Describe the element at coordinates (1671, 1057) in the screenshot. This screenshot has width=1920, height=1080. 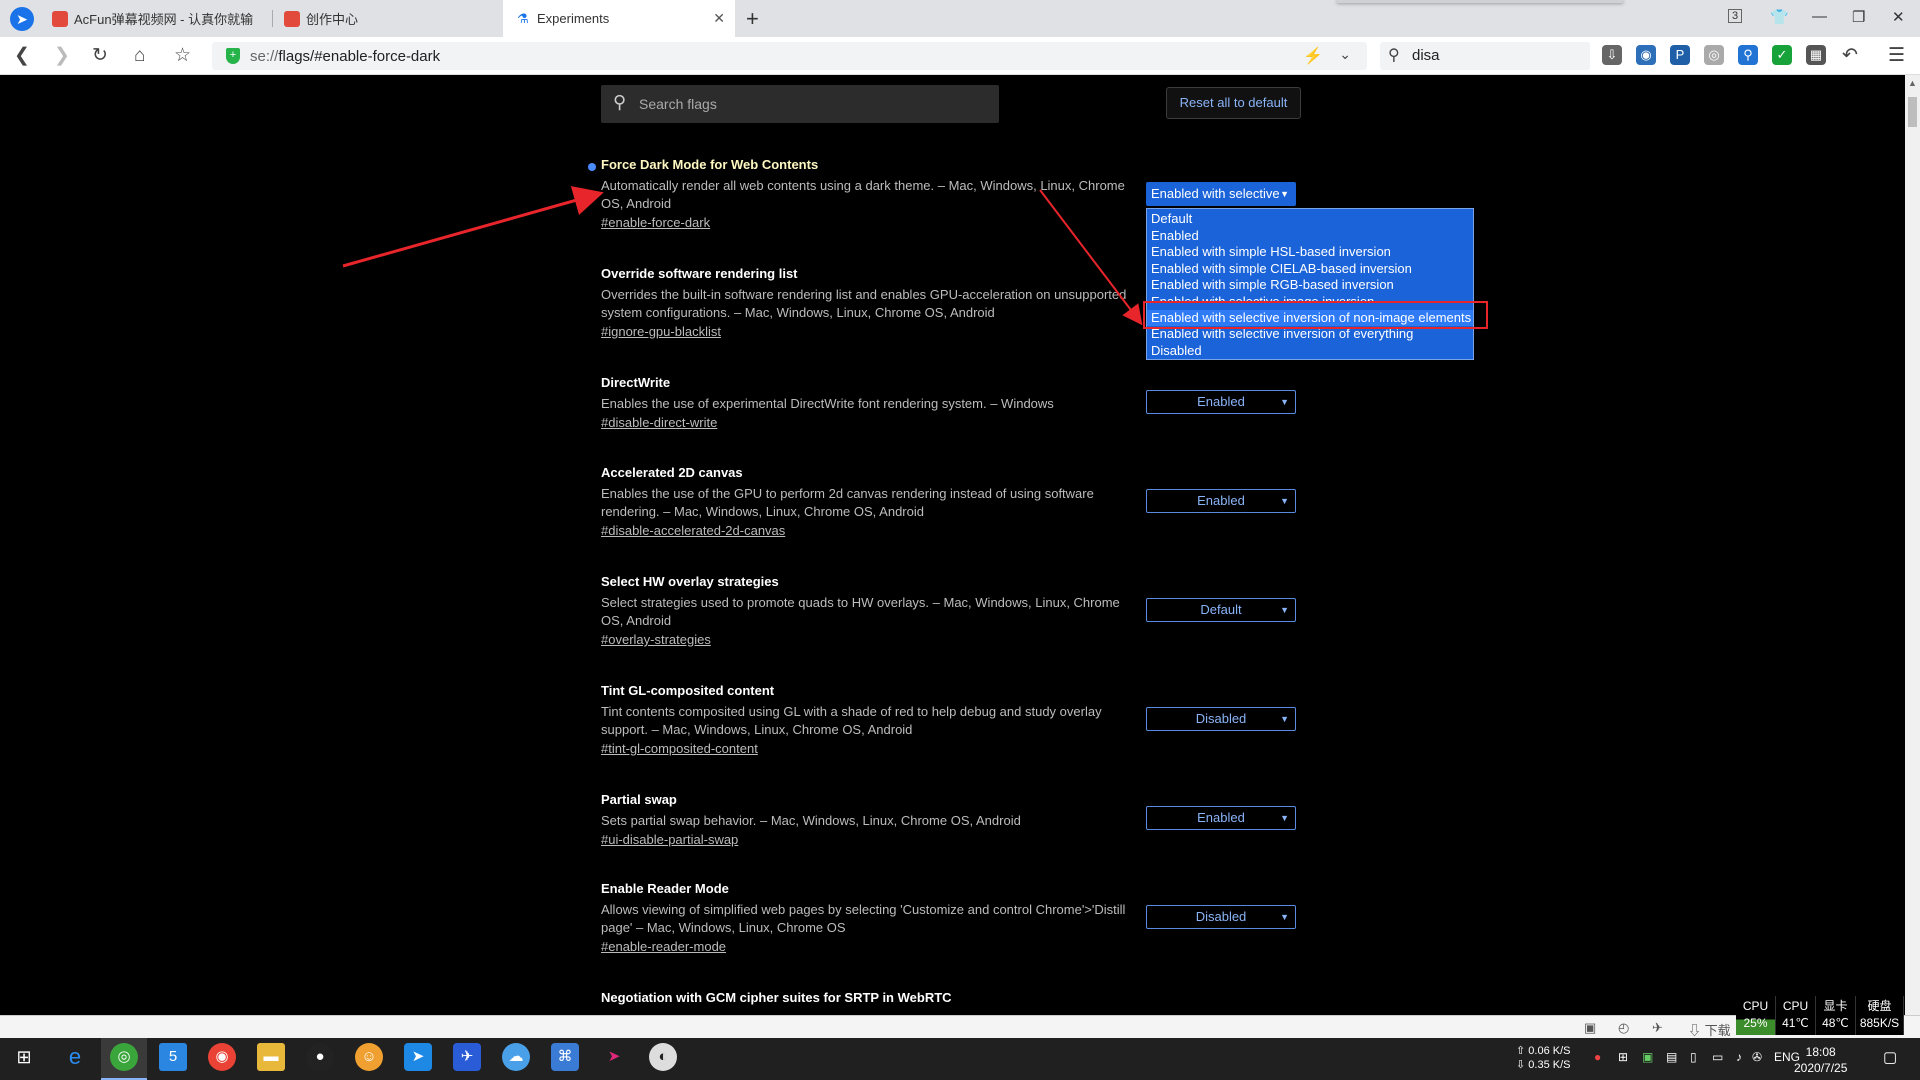
I see `security-tray-icon: ▤` at that location.